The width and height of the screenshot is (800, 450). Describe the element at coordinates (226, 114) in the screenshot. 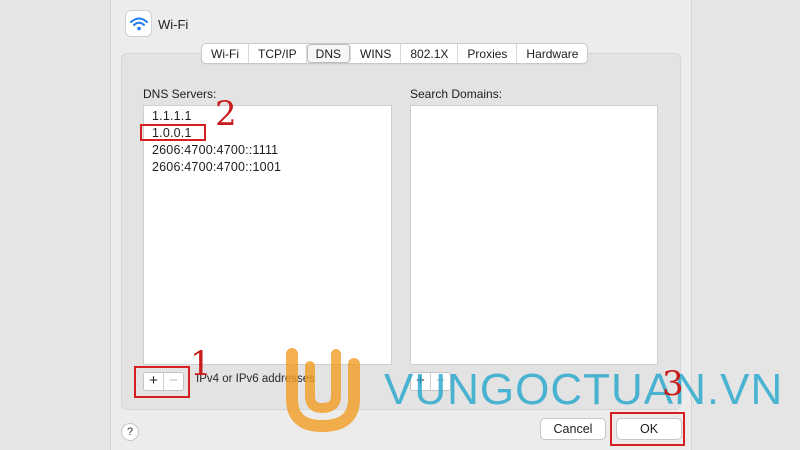

I see `annotation-number-2: 2` at that location.